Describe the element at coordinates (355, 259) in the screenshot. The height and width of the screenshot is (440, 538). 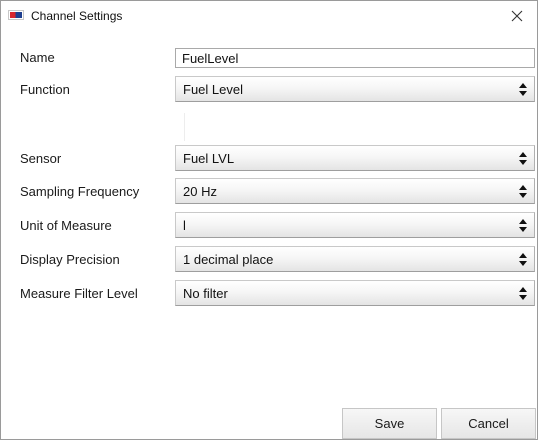
I see `display-precision-select: 1 decimal place` at that location.